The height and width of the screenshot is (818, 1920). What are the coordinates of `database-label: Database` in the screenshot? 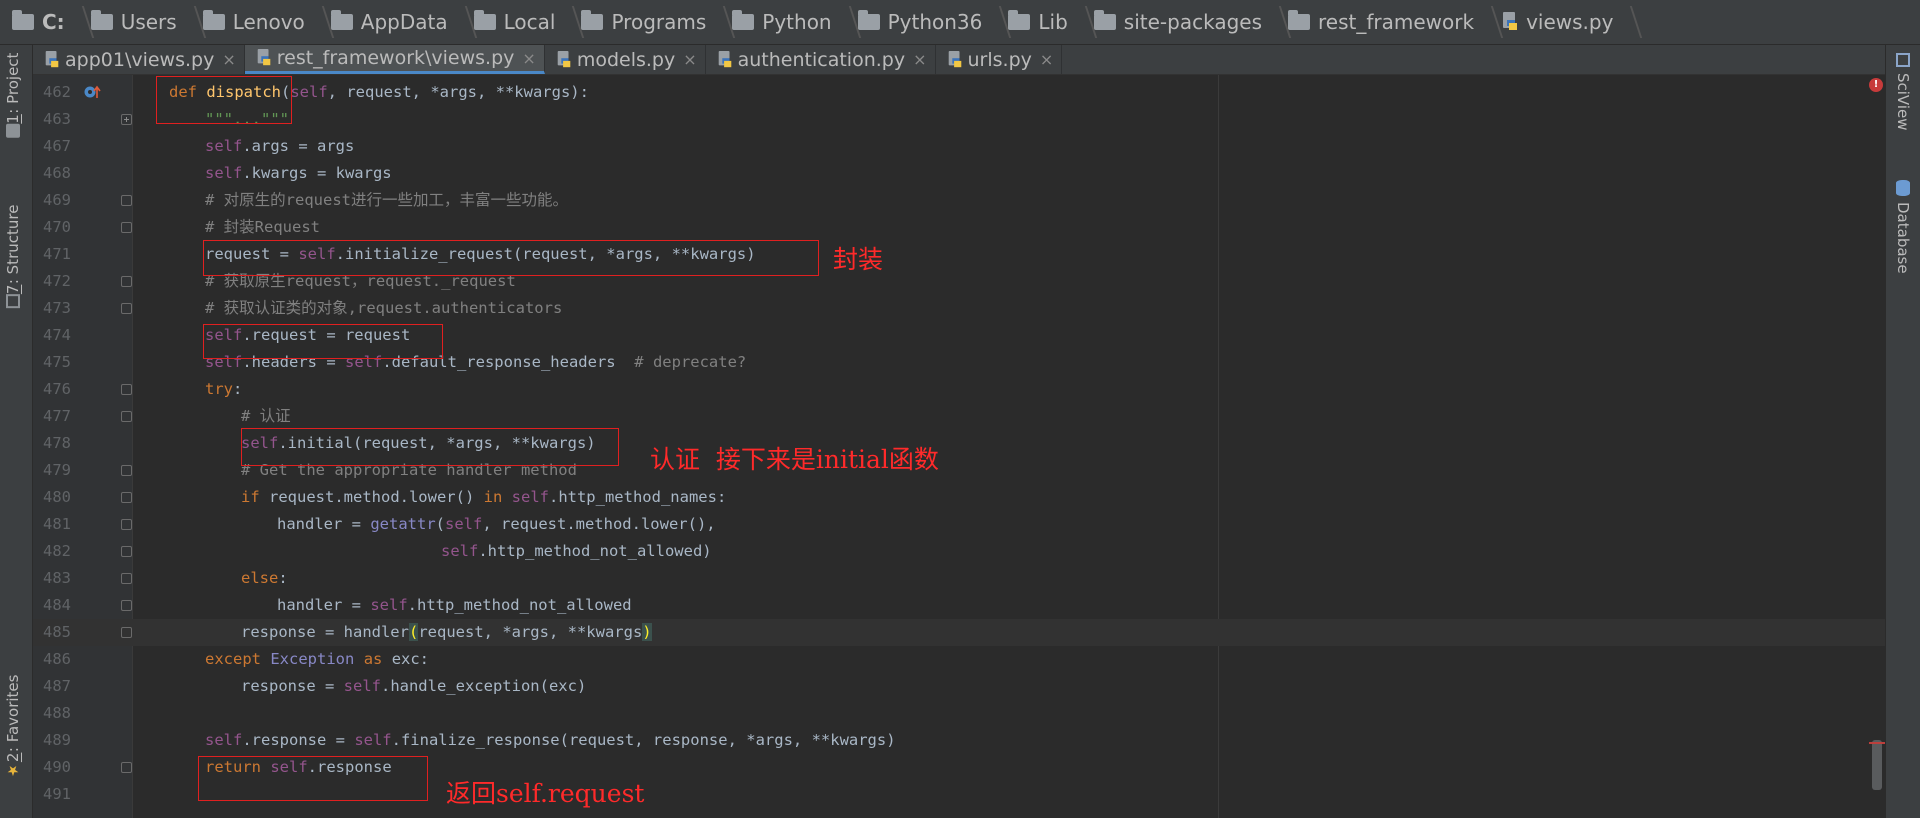 It's located at (1903, 238).